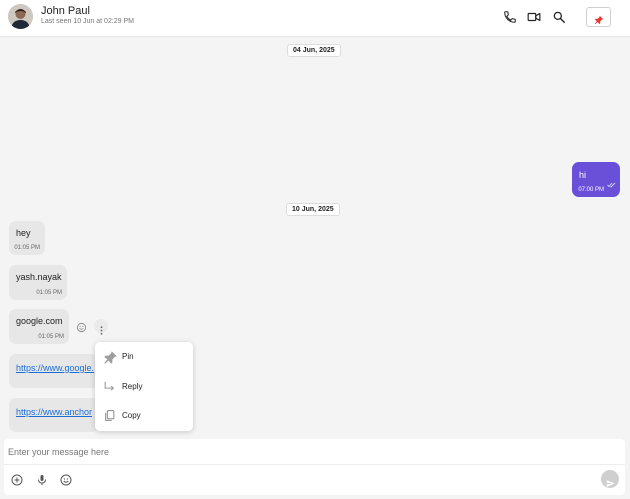  I want to click on menu-item-label: Copy, so click(131, 415).